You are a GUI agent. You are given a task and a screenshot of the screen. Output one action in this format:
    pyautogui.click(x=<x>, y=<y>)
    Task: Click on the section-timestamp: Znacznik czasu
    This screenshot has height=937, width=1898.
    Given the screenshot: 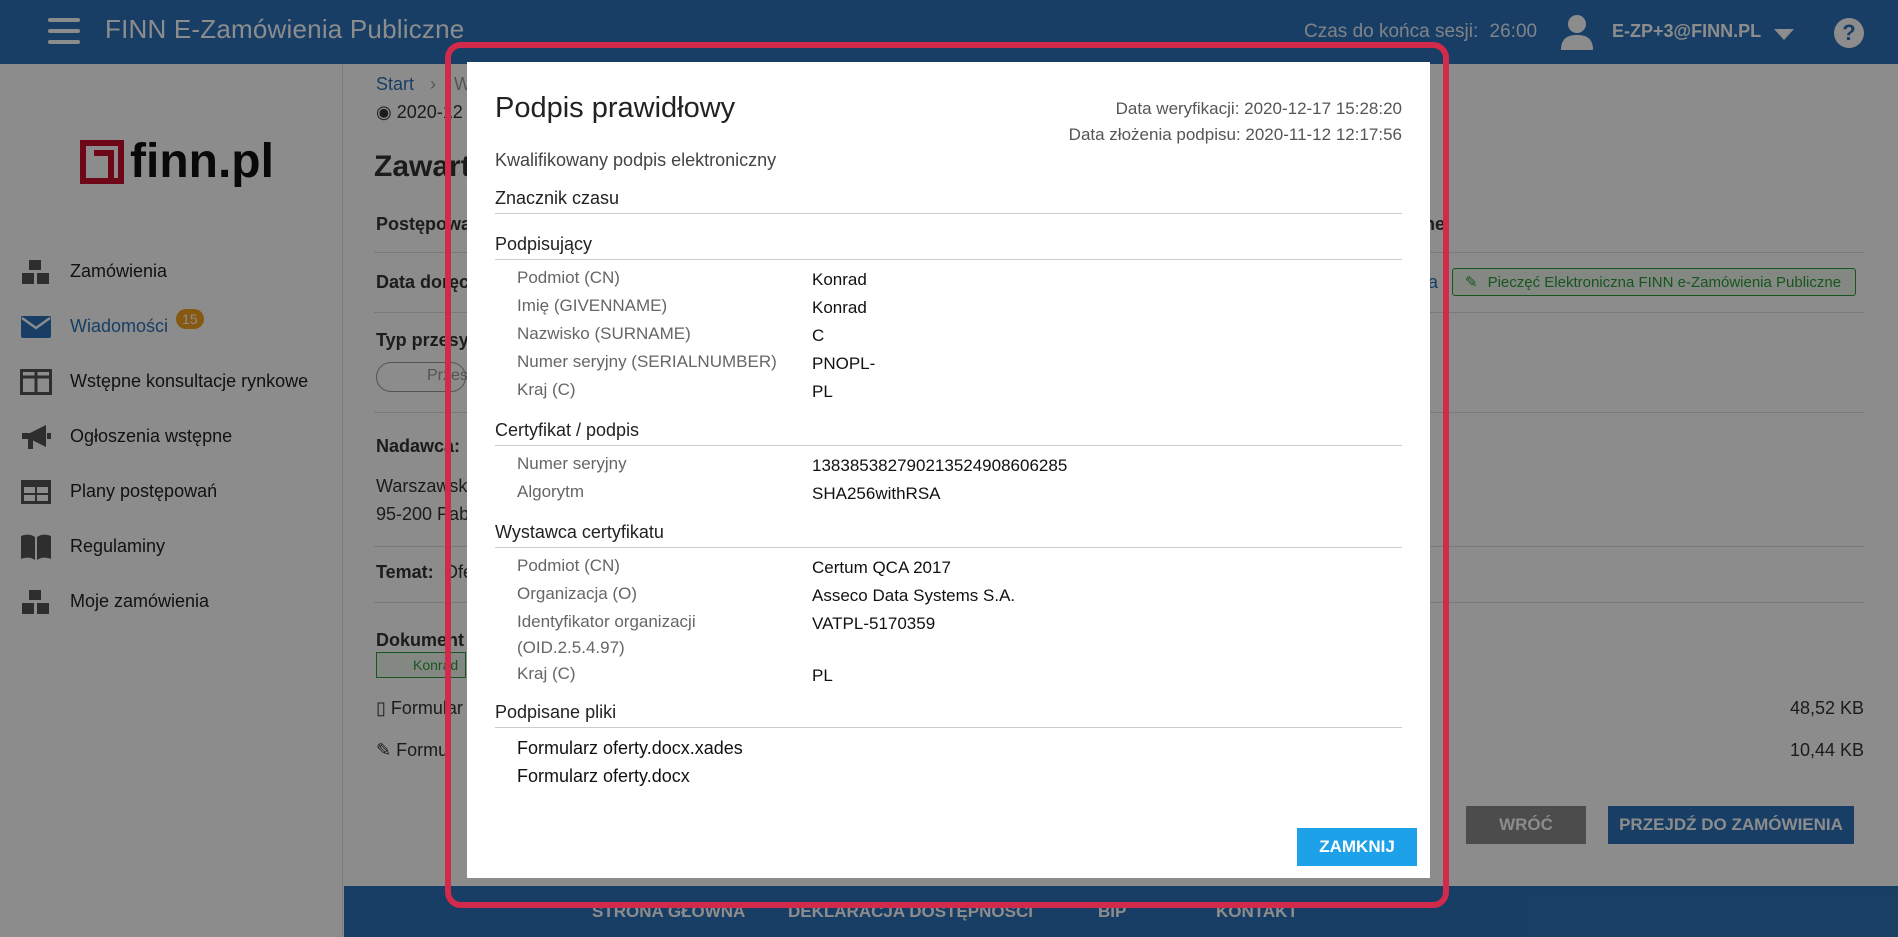 What is the action you would take?
    pyautogui.click(x=948, y=201)
    